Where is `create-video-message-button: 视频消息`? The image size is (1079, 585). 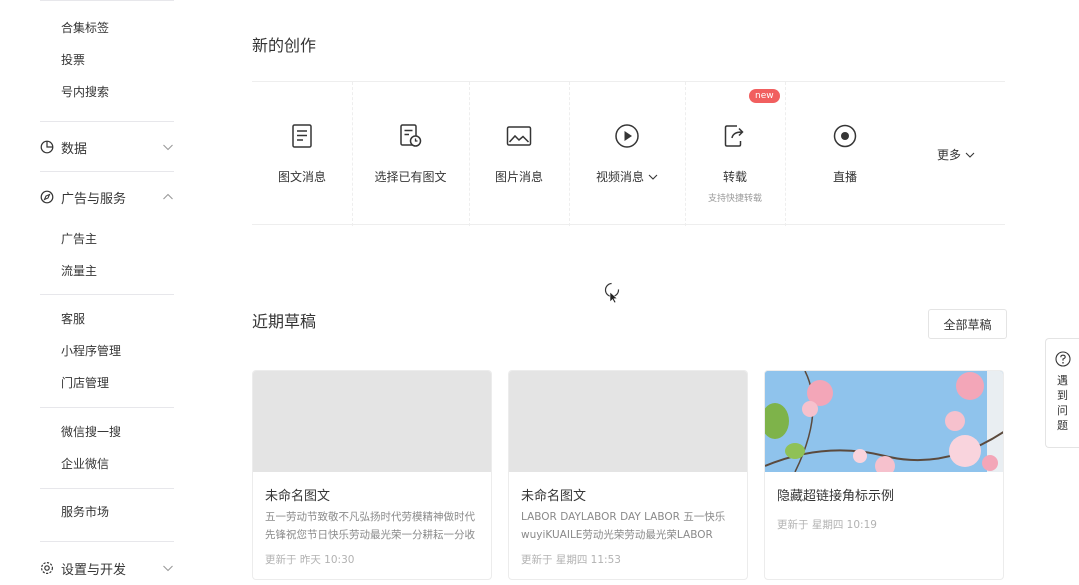 create-video-message-button: 视频消息 is located at coordinates (627, 154).